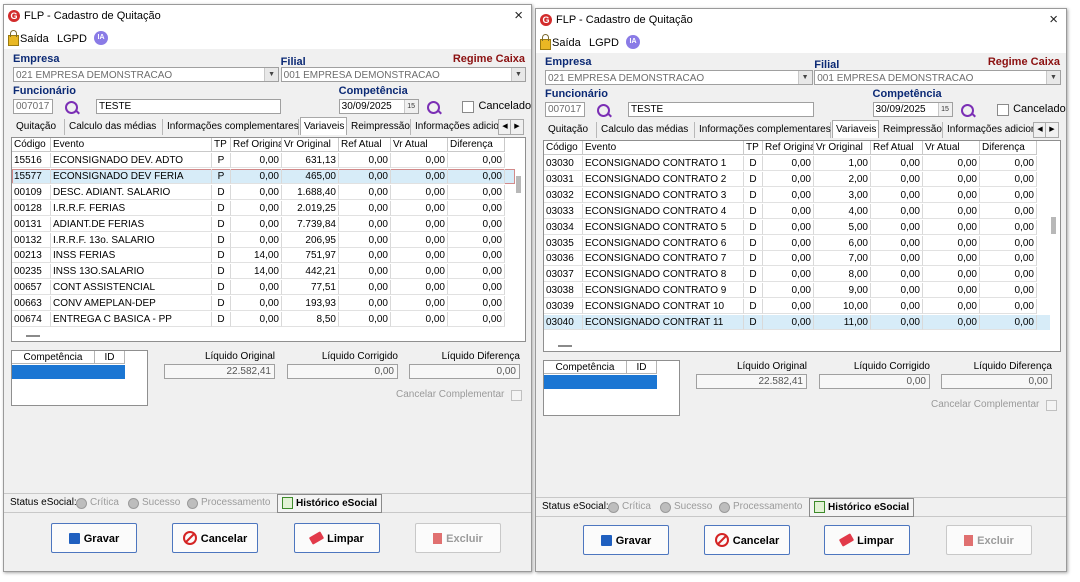  Describe the element at coordinates (236, 502) in the screenshot. I see `status-processamento: Processamento` at that location.